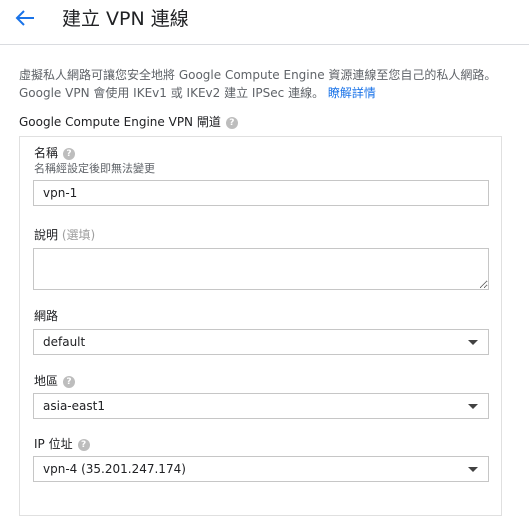 This screenshot has width=529, height=531. Describe the element at coordinates (46, 235) in the screenshot. I see `description-label: 說明` at that location.